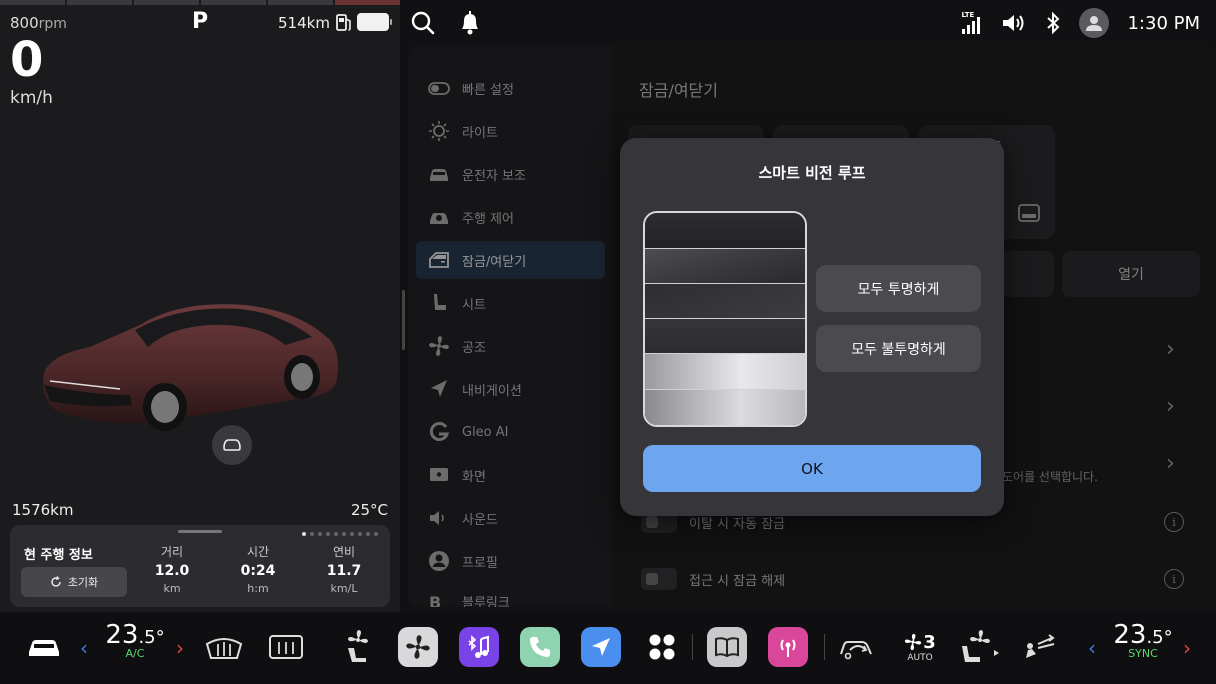 The image size is (1216, 684). Describe the element at coordinates (1092, 648) in the screenshot. I see `right-temp-down-button: ‹` at that location.